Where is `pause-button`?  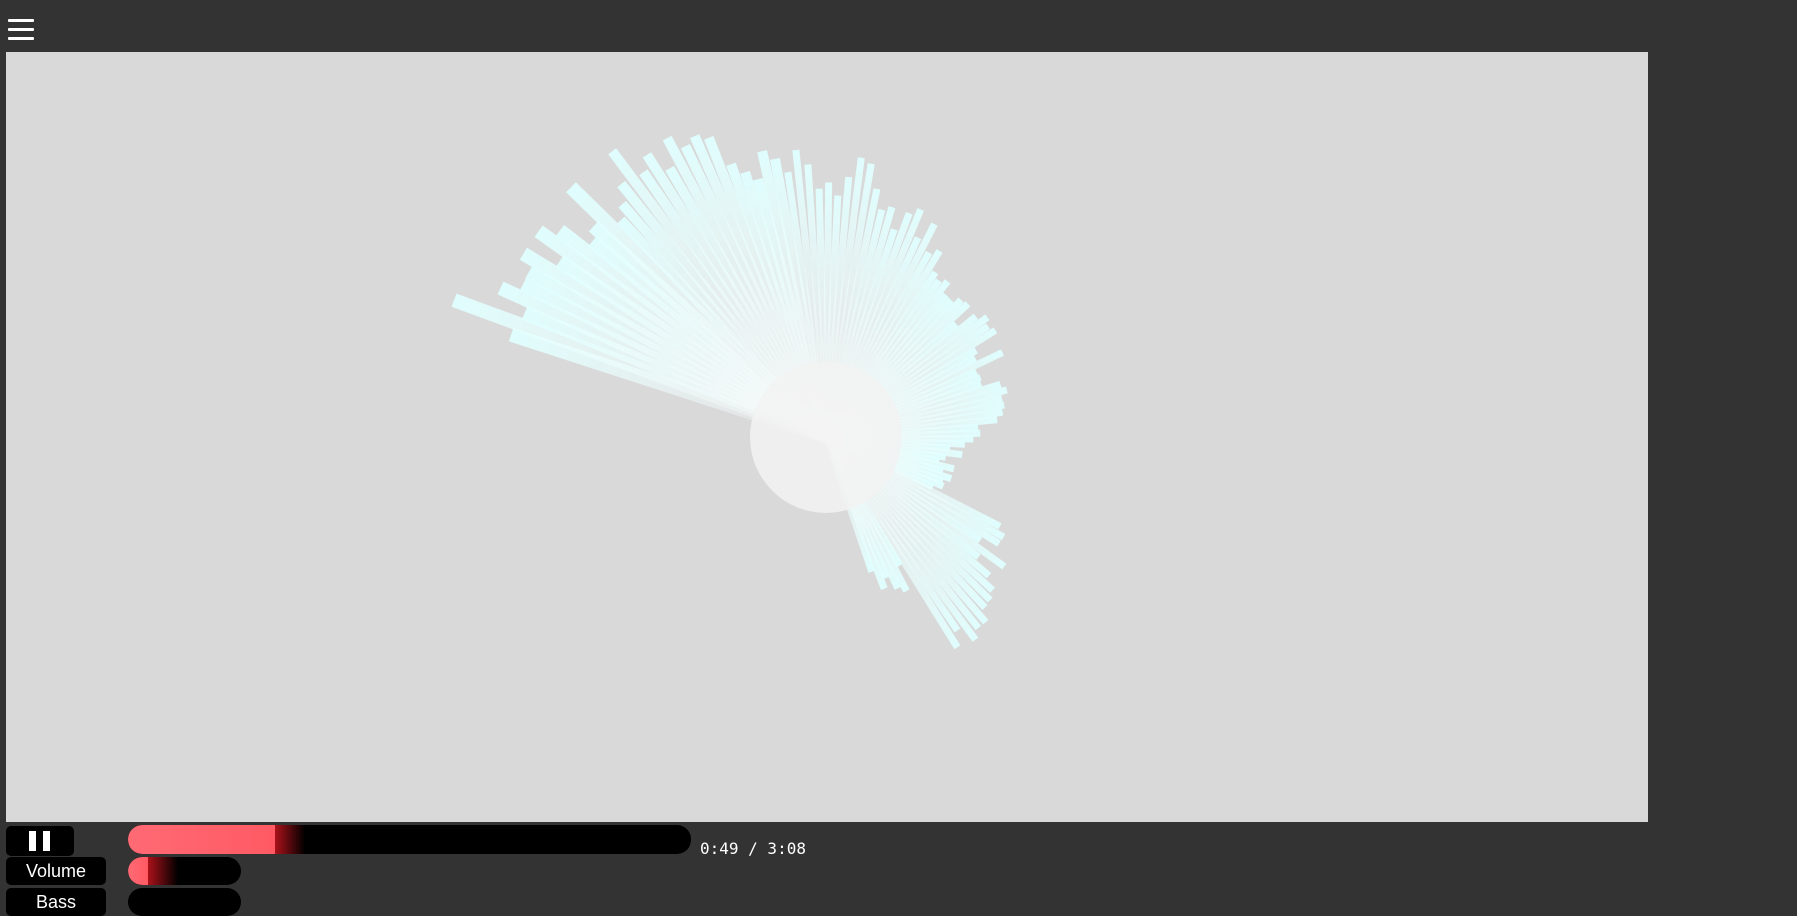
pause-button is located at coordinates (40, 841).